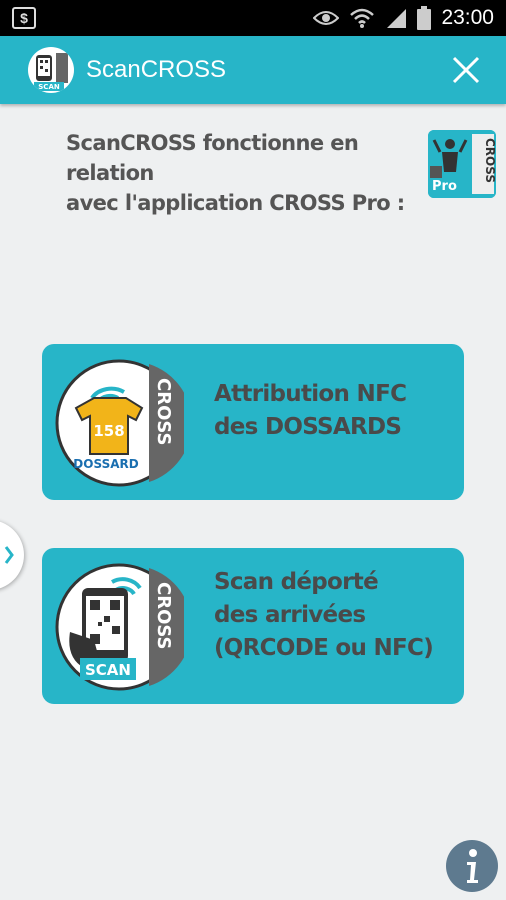  I want to click on status-icons: 23:00, so click(403, 18).